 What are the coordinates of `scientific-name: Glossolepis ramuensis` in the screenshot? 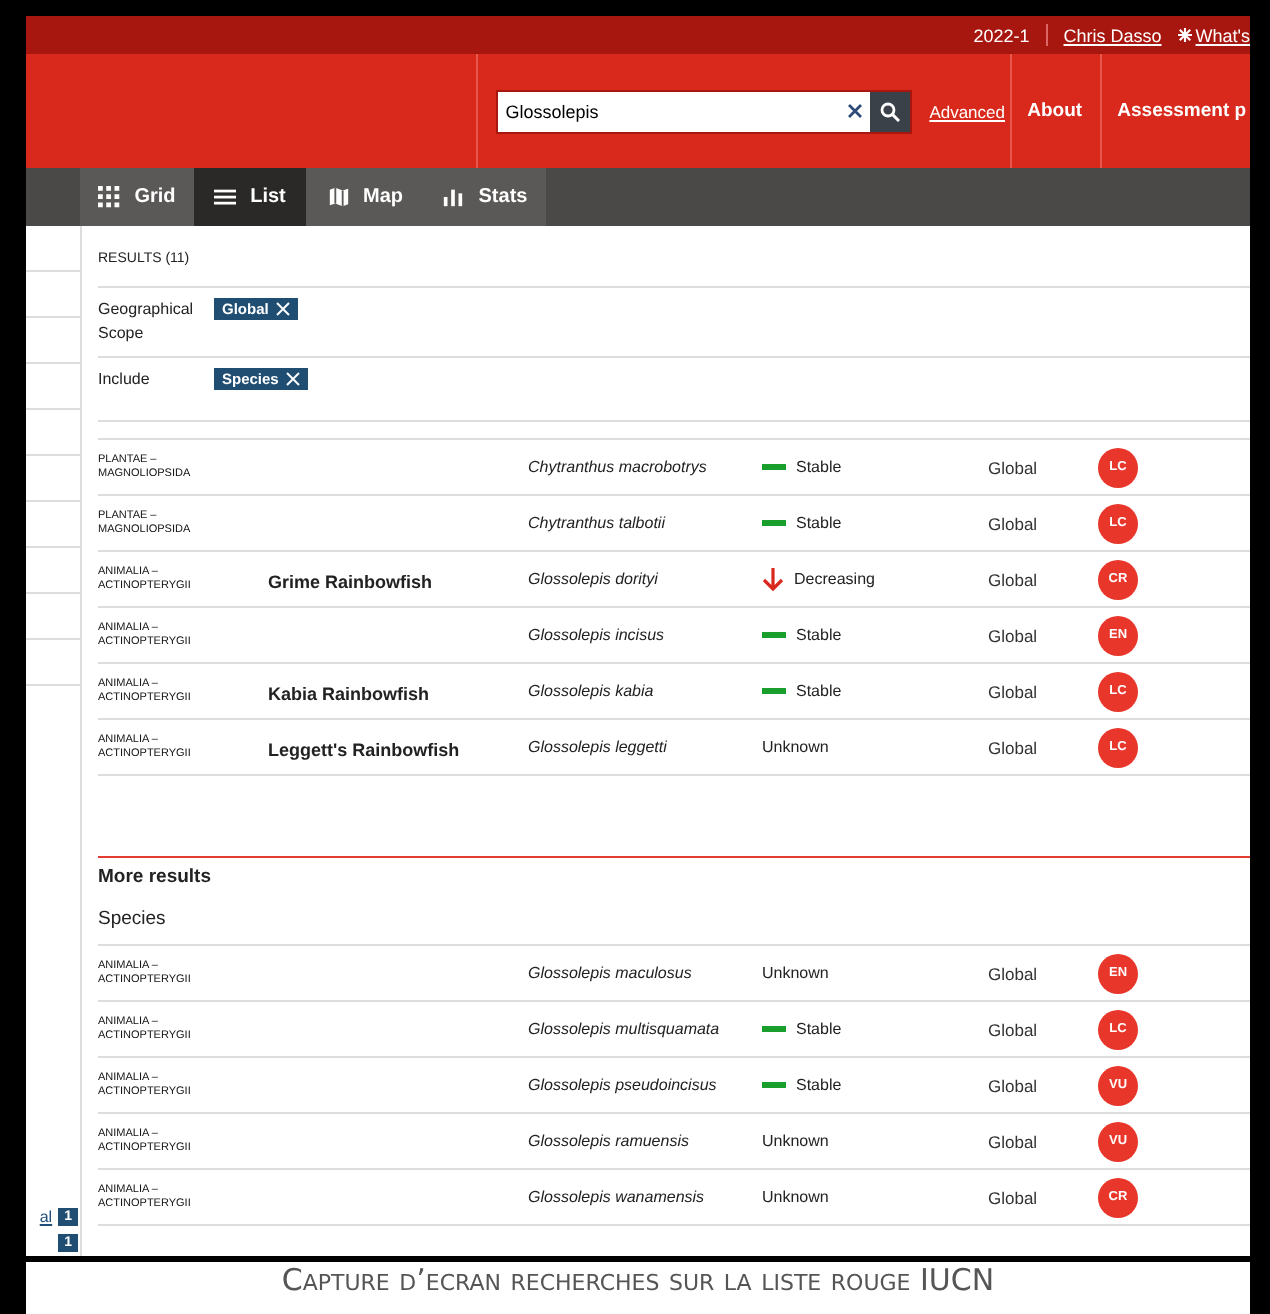 It's located at (609, 1141).